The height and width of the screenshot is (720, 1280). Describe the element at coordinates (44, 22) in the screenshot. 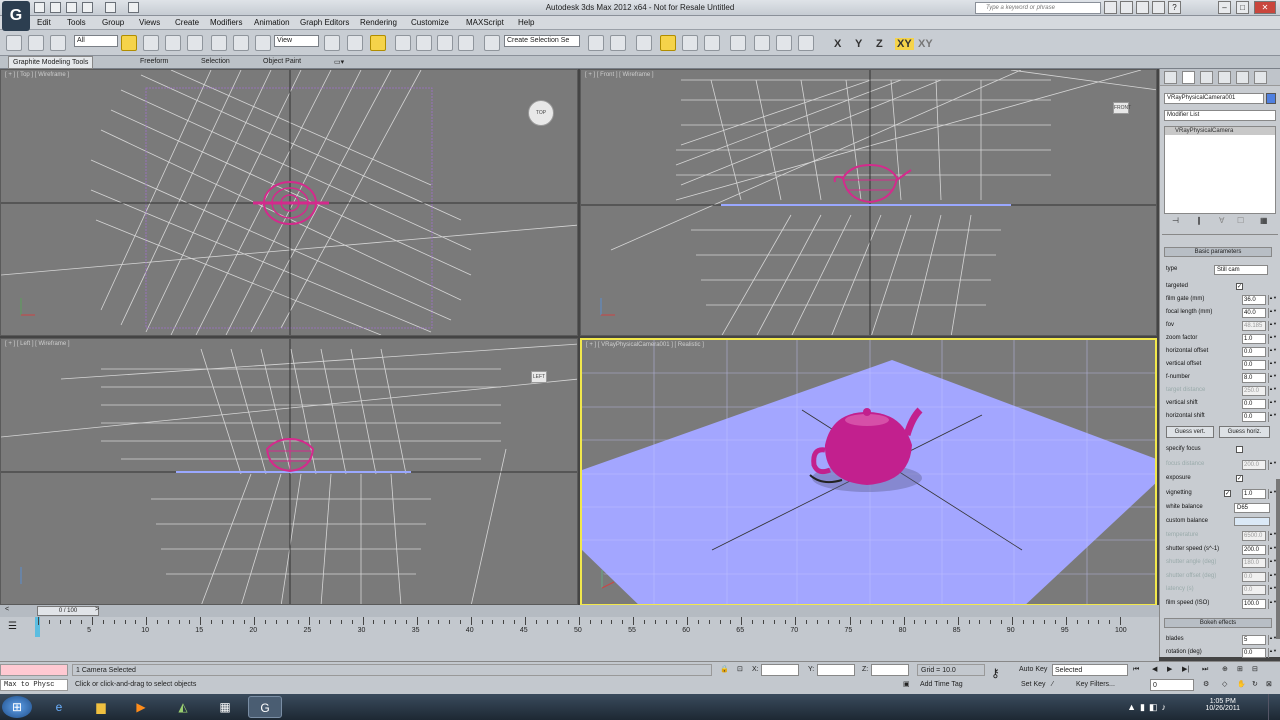

I see `menu-edit: Edit` at that location.